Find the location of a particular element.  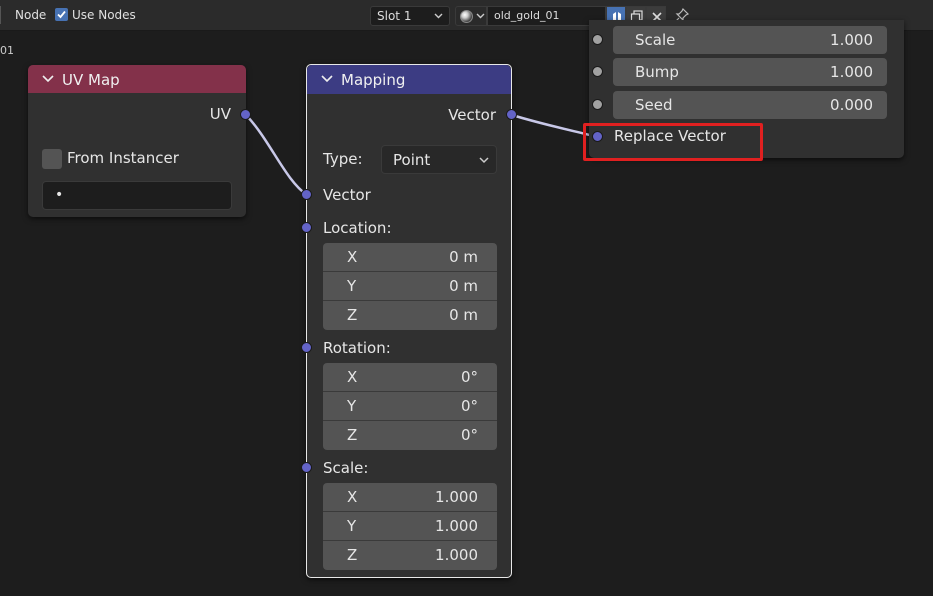

location-fields: X 0 m Y 0 m Z 0 m is located at coordinates (410, 286).